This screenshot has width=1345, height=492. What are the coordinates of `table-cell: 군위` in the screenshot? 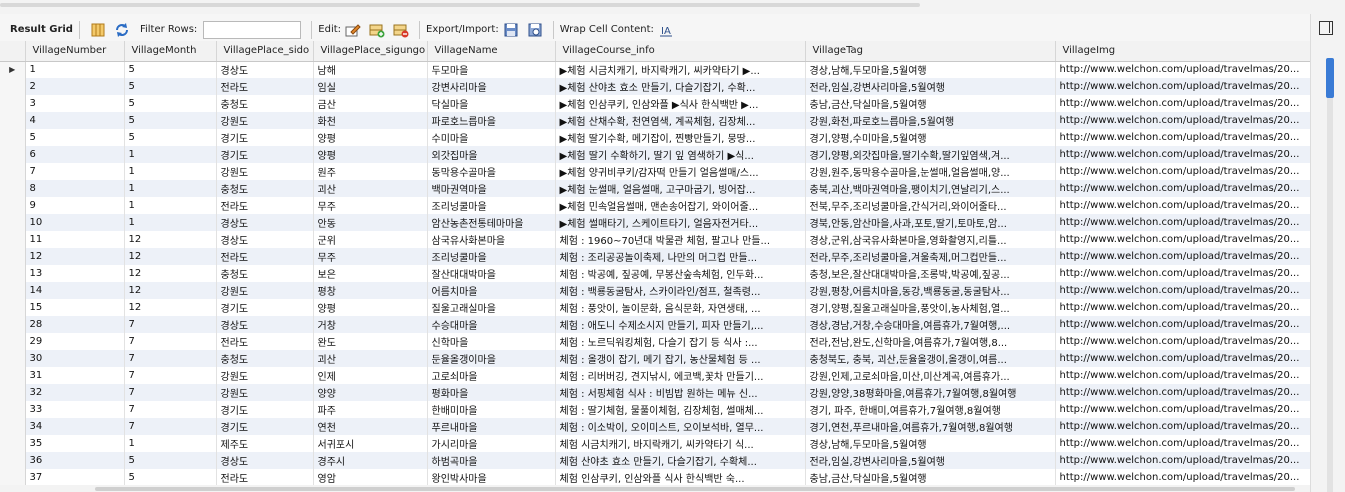 It's located at (370, 239).